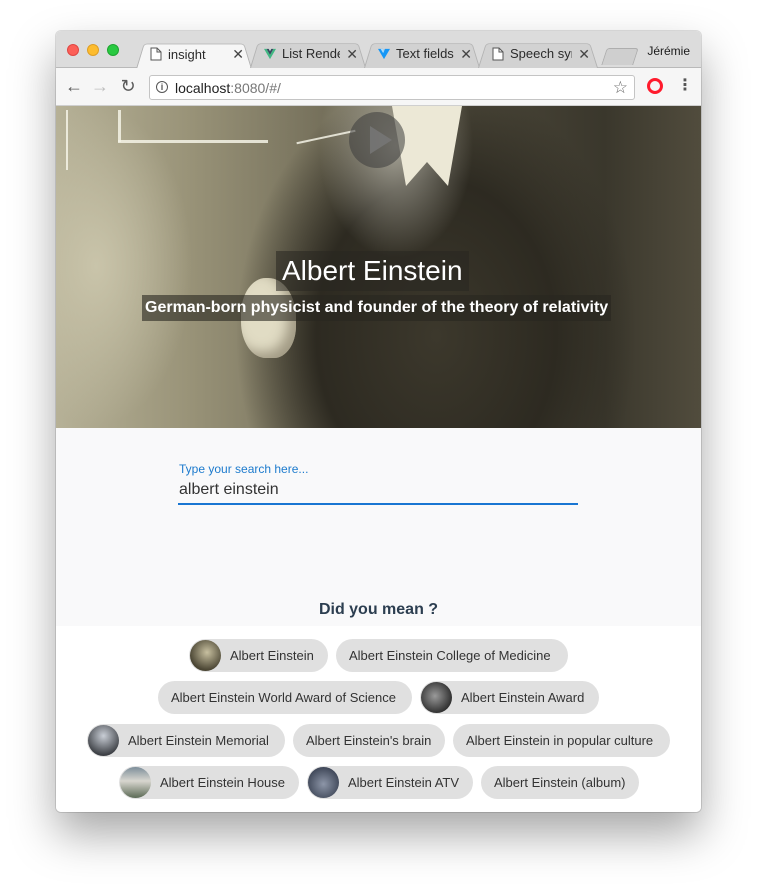 The image size is (757, 892). I want to click on chip-label: Albert Einstein in popular culture, so click(560, 740).